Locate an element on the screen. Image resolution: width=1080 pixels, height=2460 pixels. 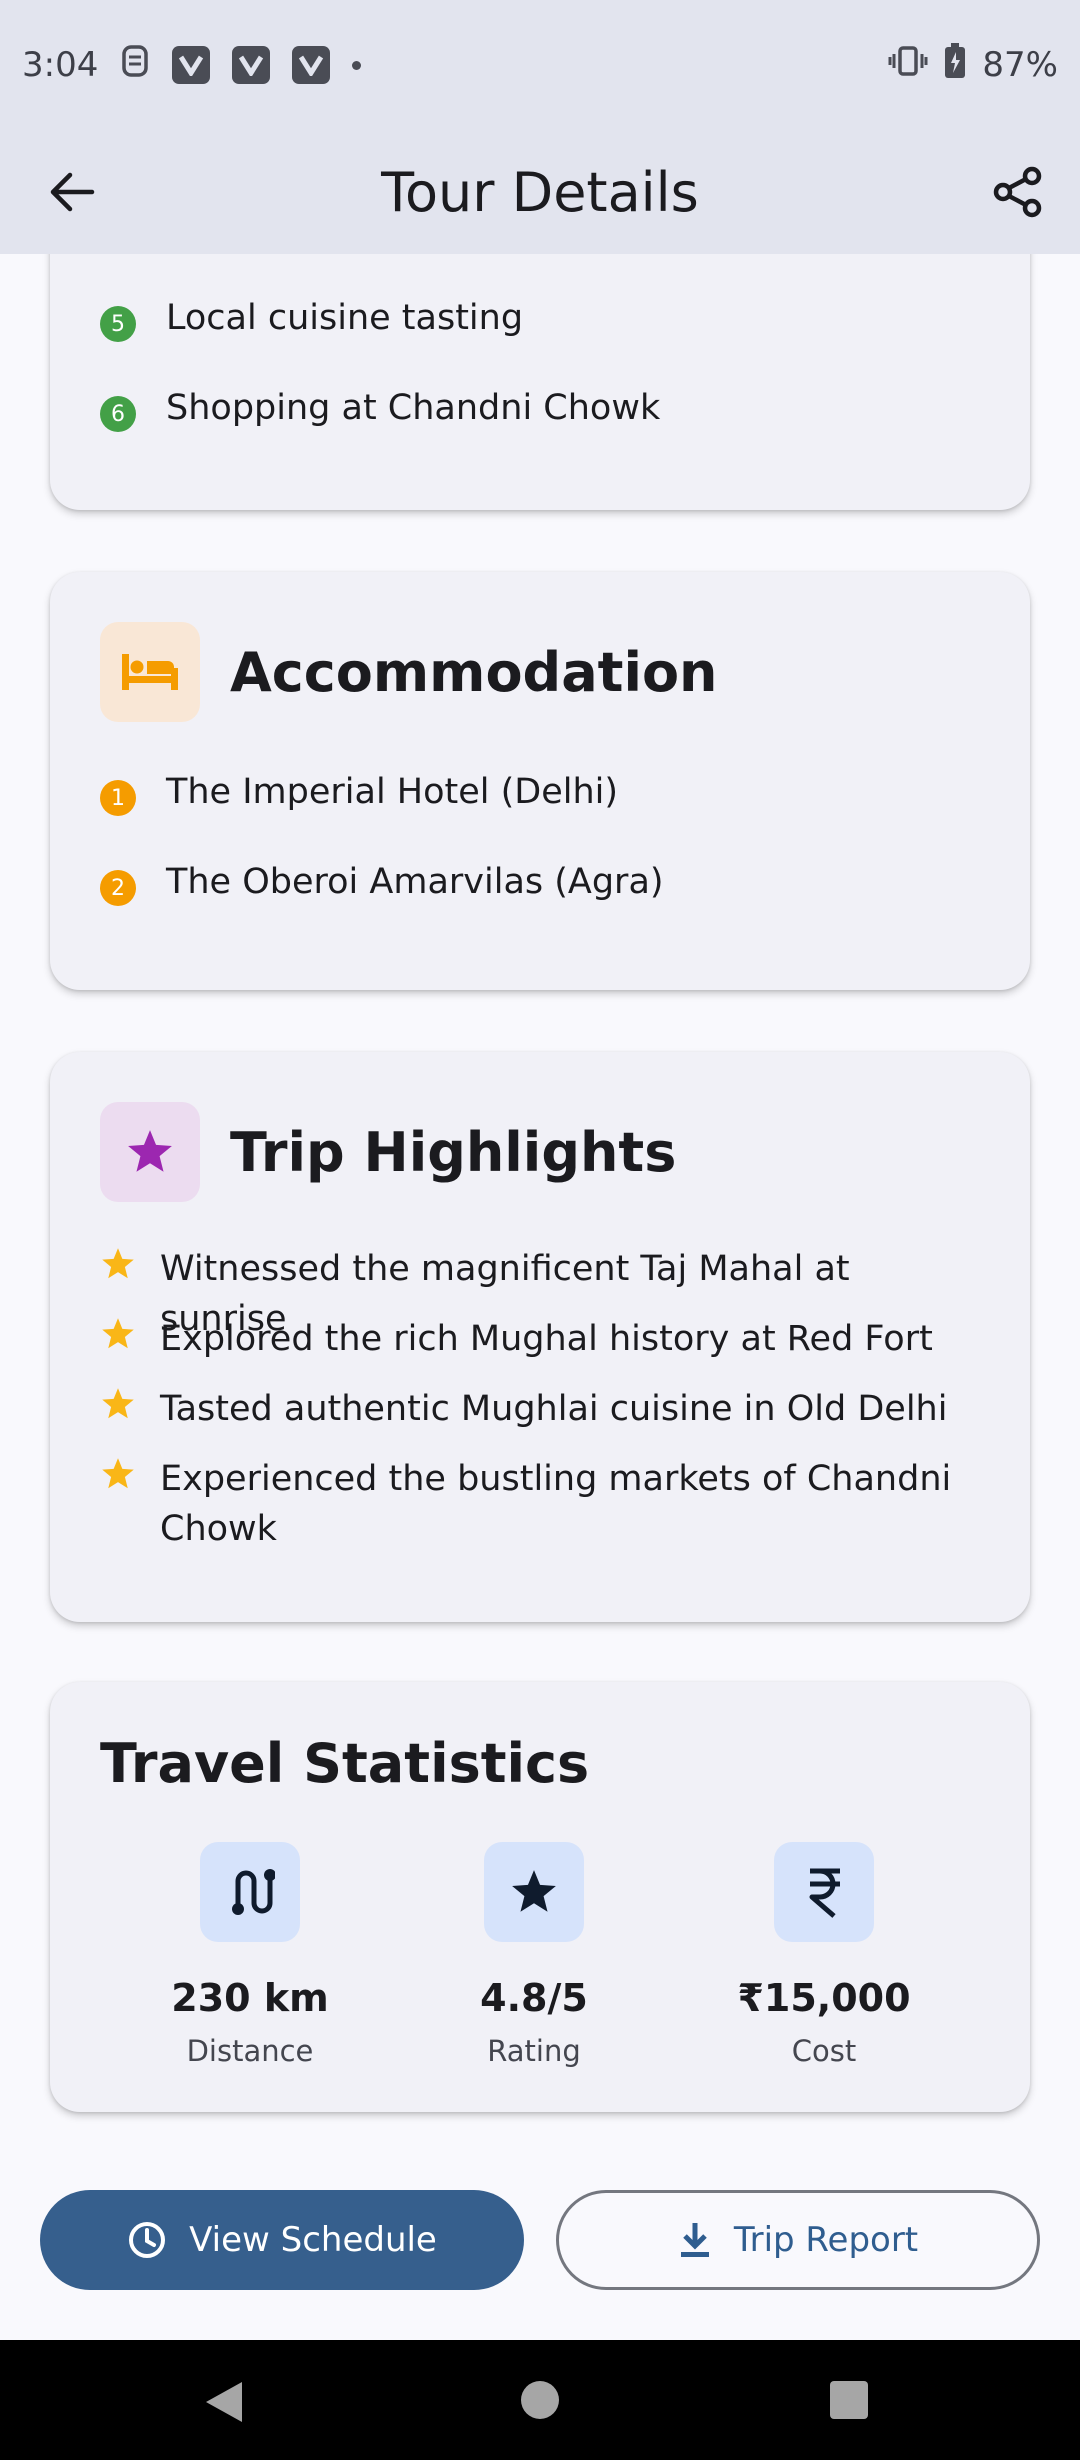
status-time: 3:04 is located at coordinates (60, 65).